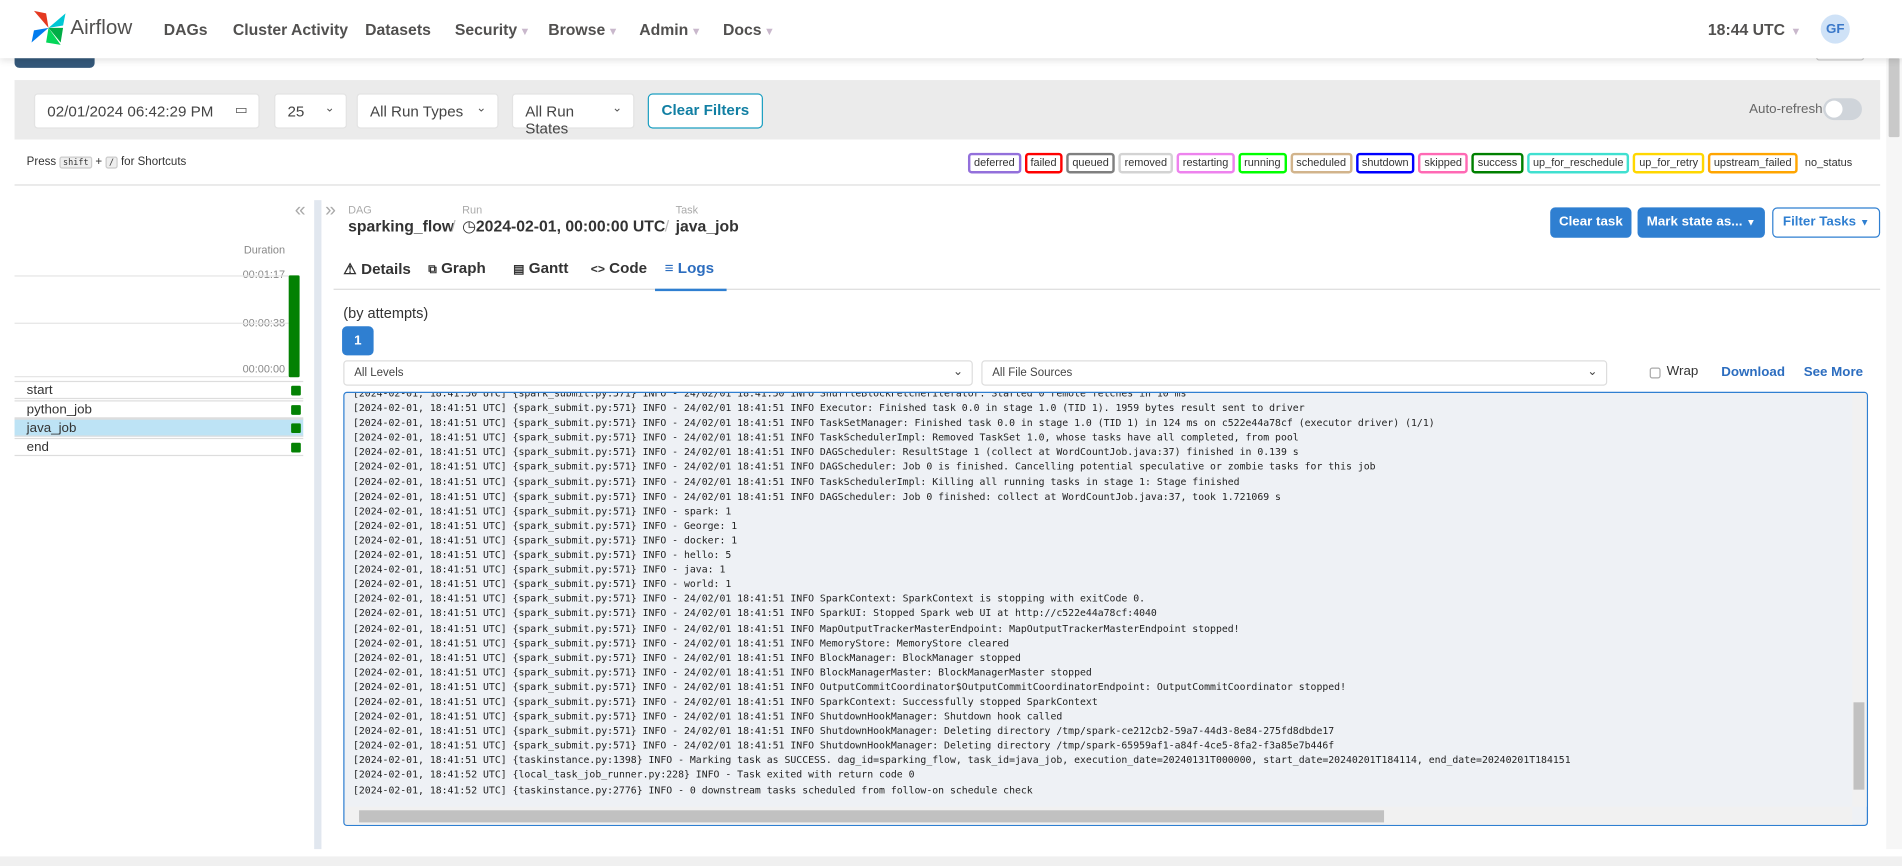  What do you see at coordinates (37, 447) in the screenshot?
I see `task-name: end` at bounding box center [37, 447].